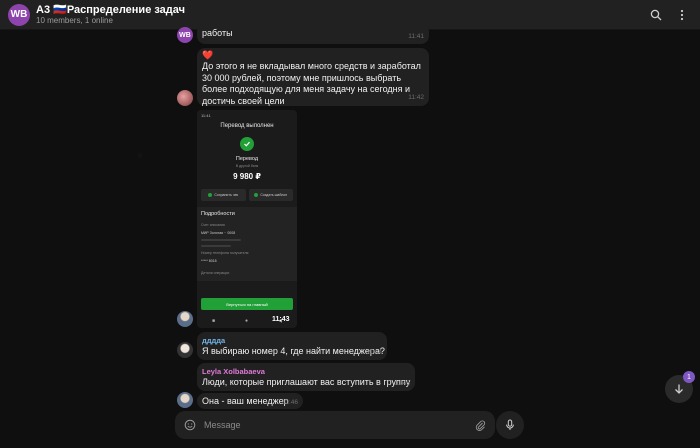  What do you see at coordinates (689, 377) in the screenshot?
I see `unread-badge: 1` at bounding box center [689, 377].